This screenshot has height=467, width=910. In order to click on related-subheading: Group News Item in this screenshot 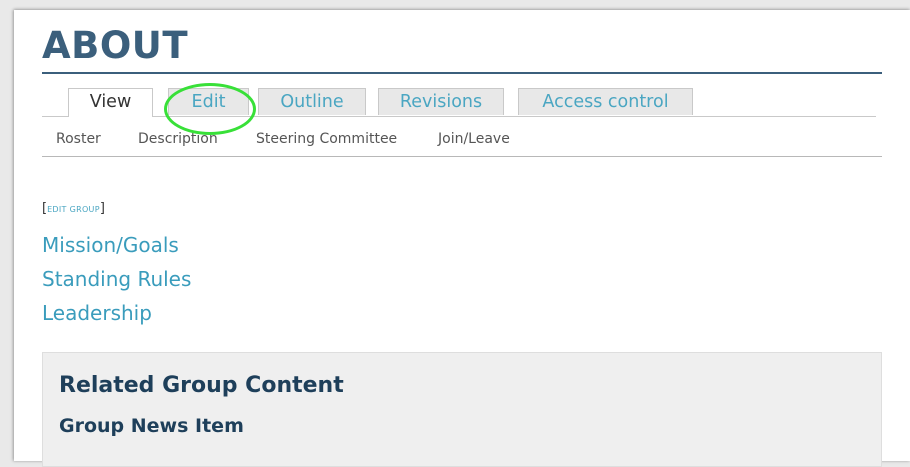, I will do `click(151, 426)`.